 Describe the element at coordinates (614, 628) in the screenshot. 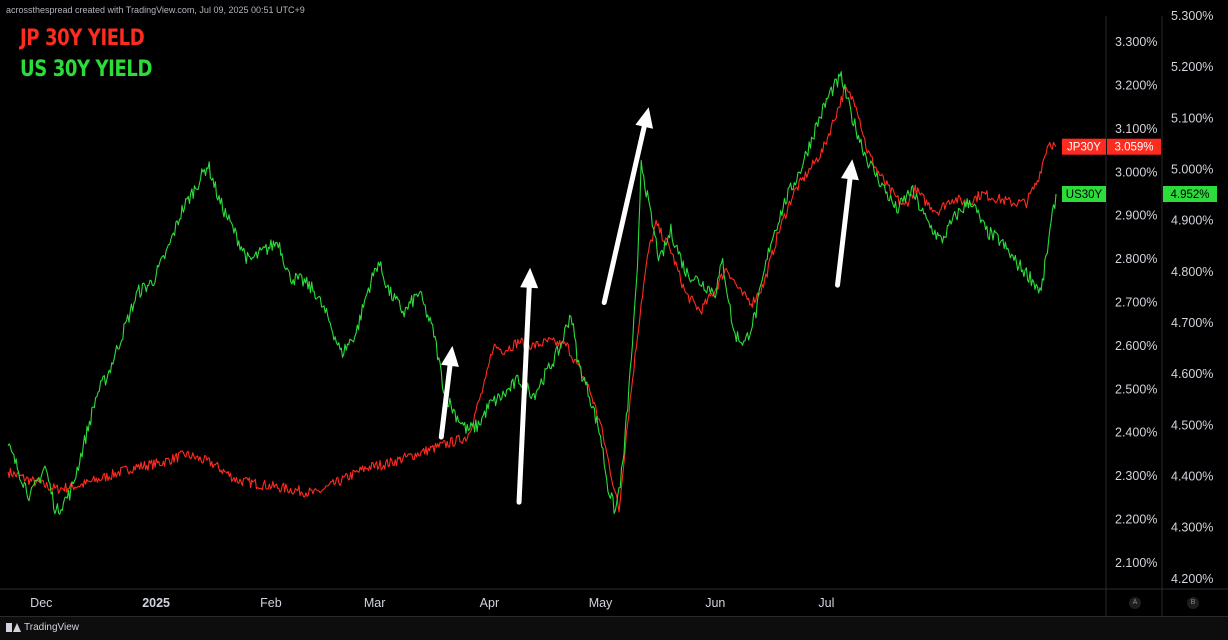

I see `footer-bar: TradingView` at that location.